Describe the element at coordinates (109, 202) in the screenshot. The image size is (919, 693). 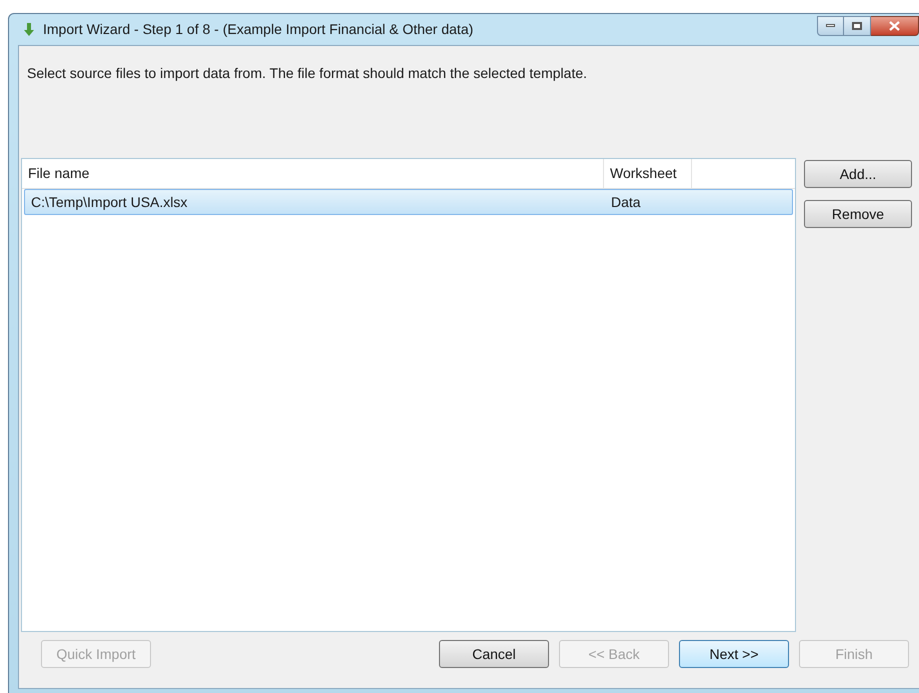
I see `table-cell-text: C:\Temp\Import USA.xlsx` at that location.